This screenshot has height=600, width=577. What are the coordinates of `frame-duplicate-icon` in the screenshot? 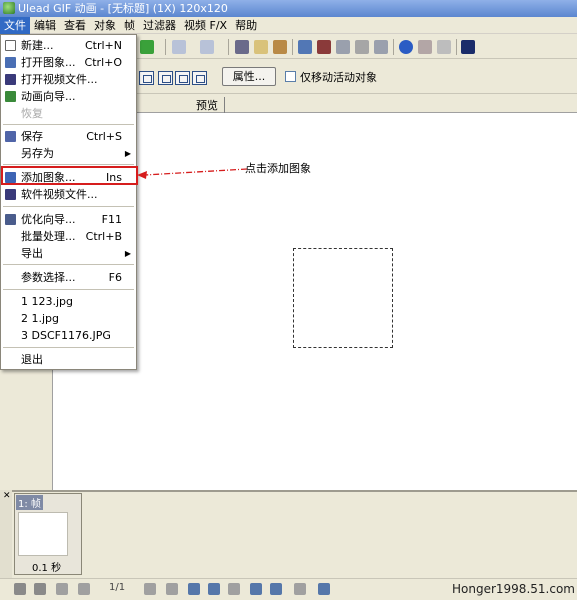 It's located at (343, 47).